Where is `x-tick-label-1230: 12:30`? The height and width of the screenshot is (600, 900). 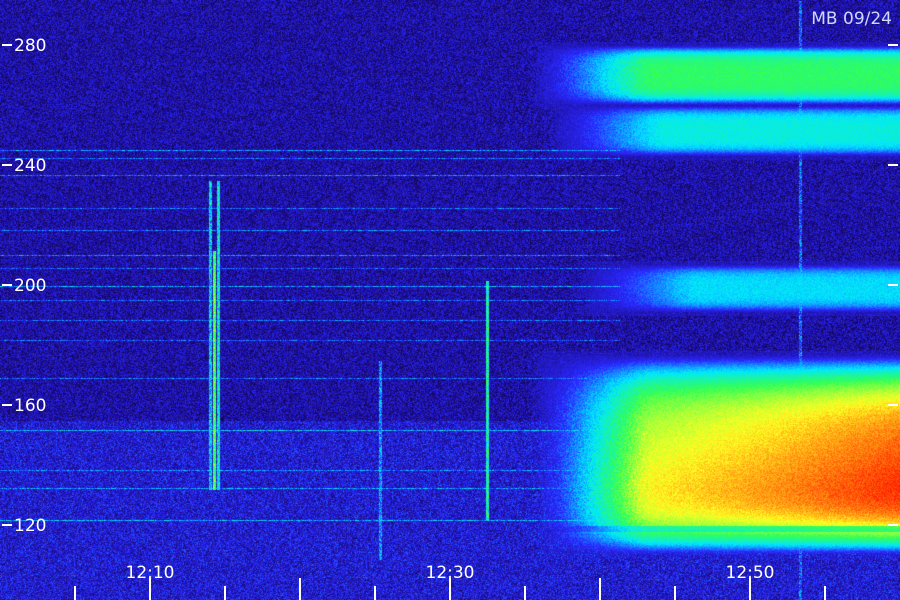
x-tick-label-1230: 12:30 is located at coordinates (450, 573).